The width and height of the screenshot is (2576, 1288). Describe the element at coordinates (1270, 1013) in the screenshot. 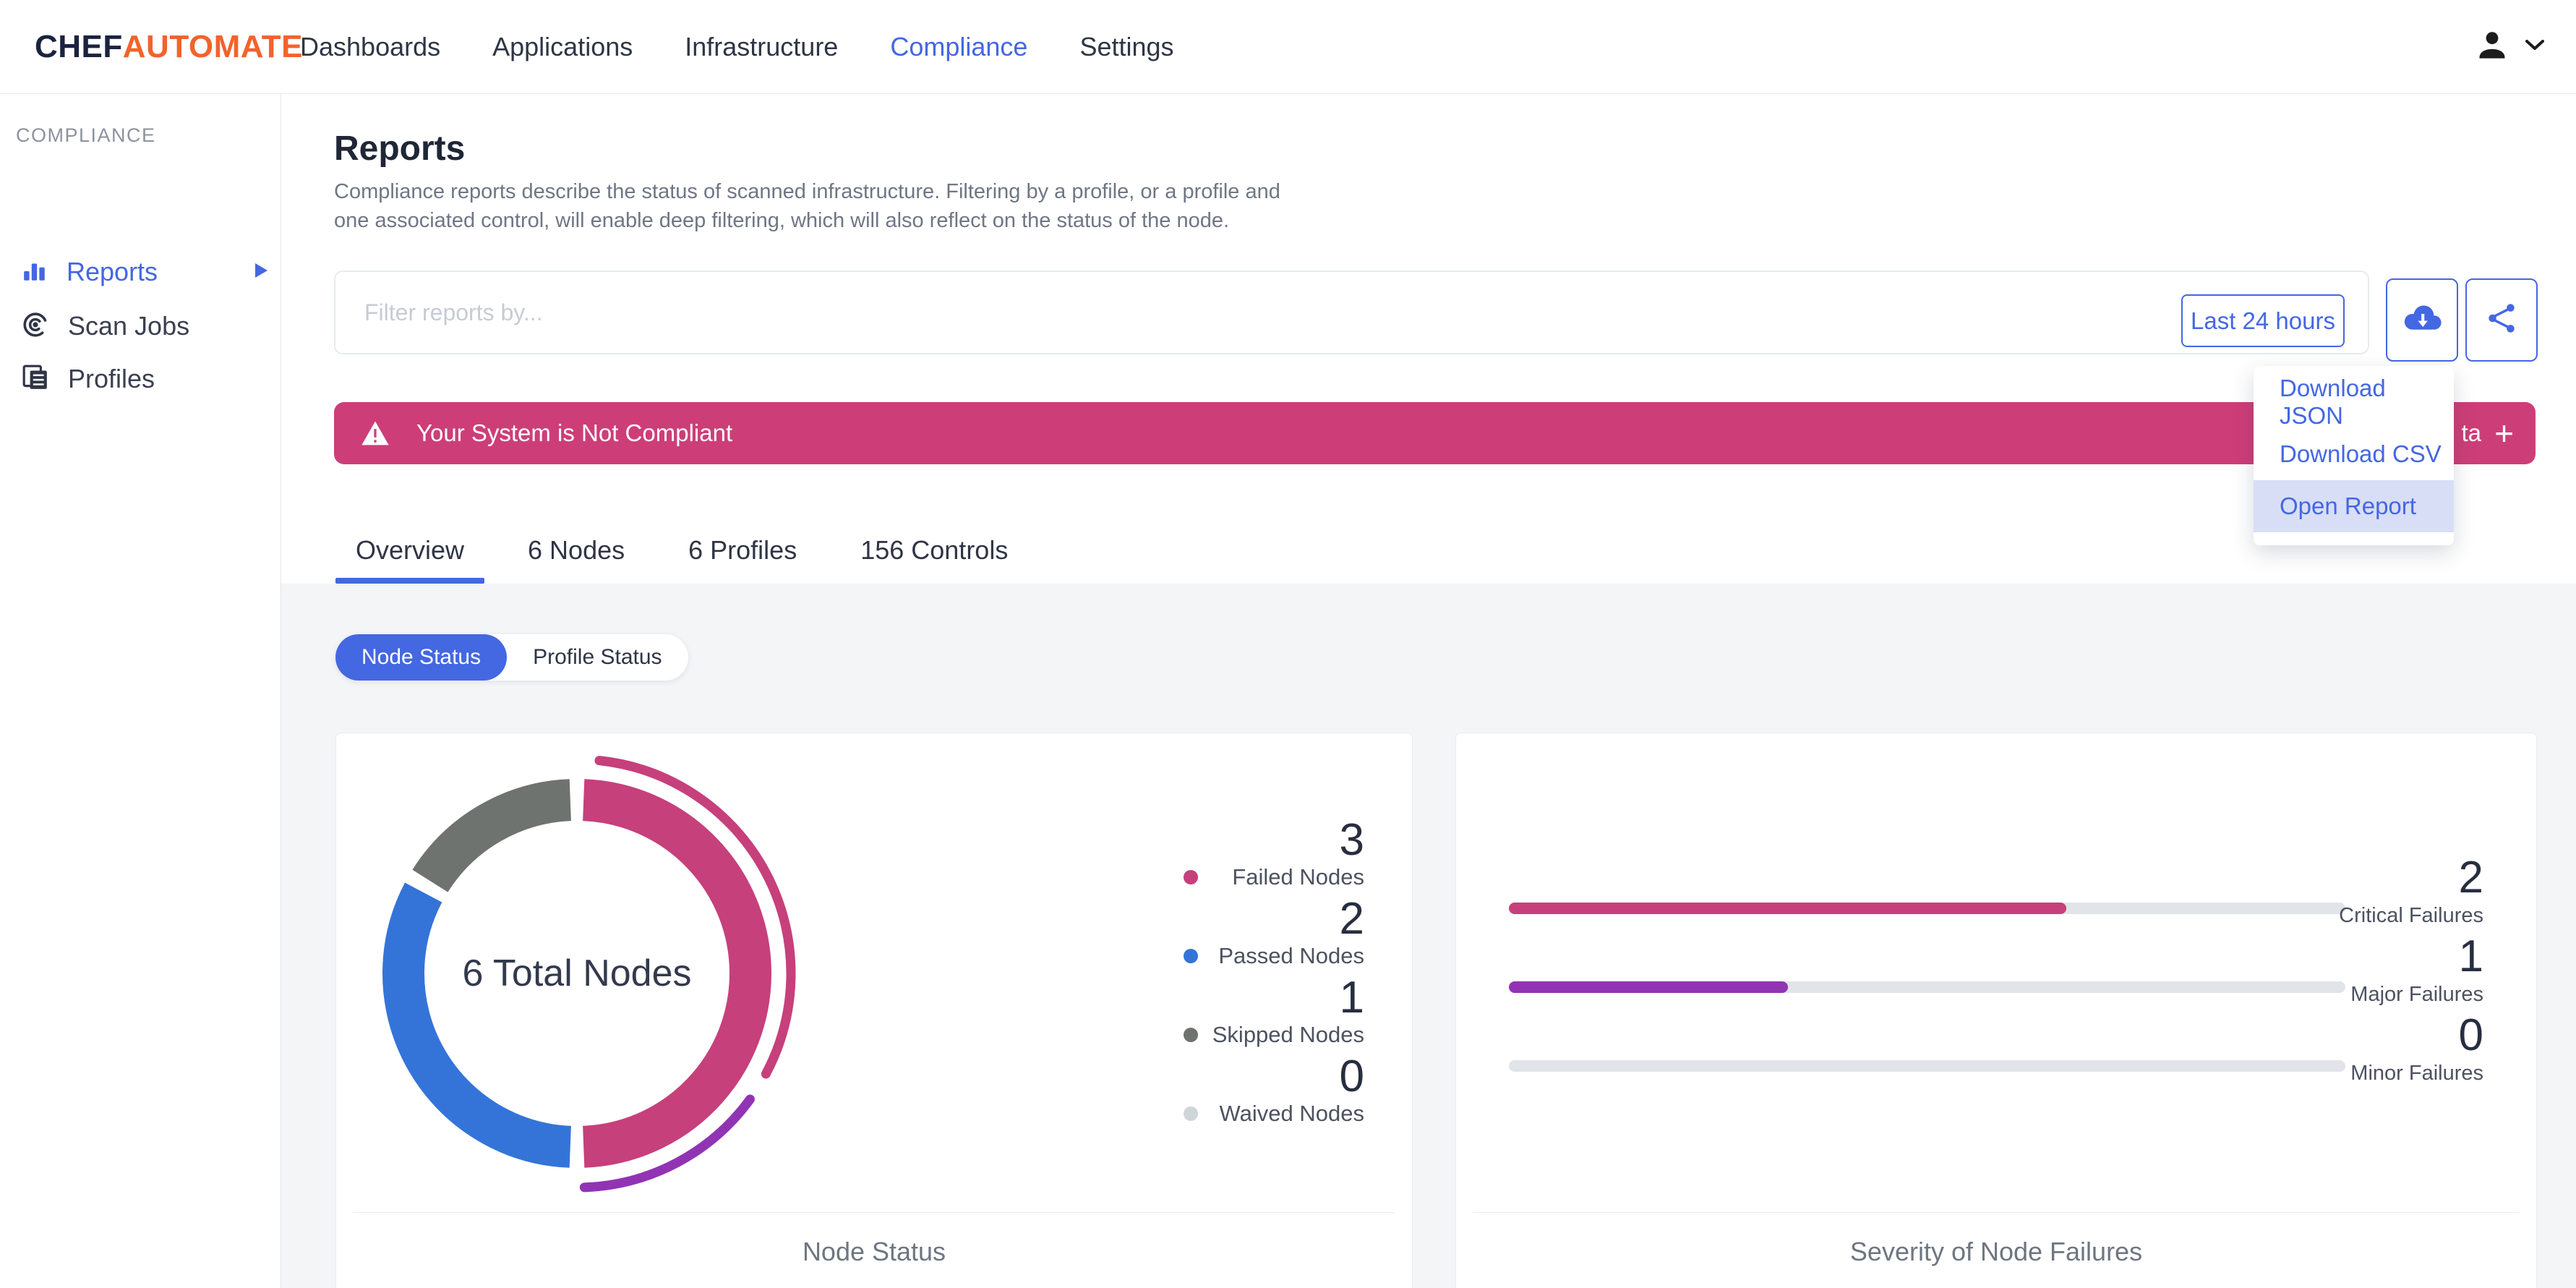

I see `legend-row-skipped: 1 Skipped Nodes` at that location.